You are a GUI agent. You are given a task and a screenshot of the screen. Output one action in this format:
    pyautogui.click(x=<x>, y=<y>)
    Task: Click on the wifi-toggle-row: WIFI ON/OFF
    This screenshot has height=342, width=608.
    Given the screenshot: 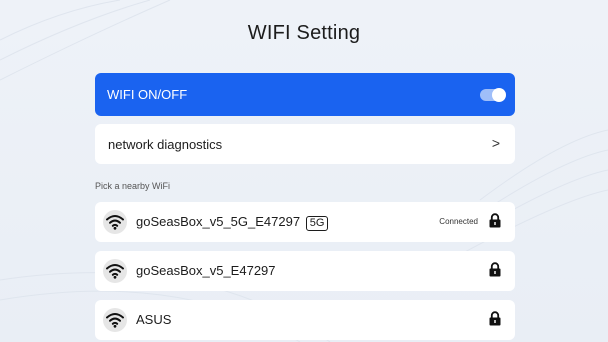 What is the action you would take?
    pyautogui.click(x=305, y=94)
    